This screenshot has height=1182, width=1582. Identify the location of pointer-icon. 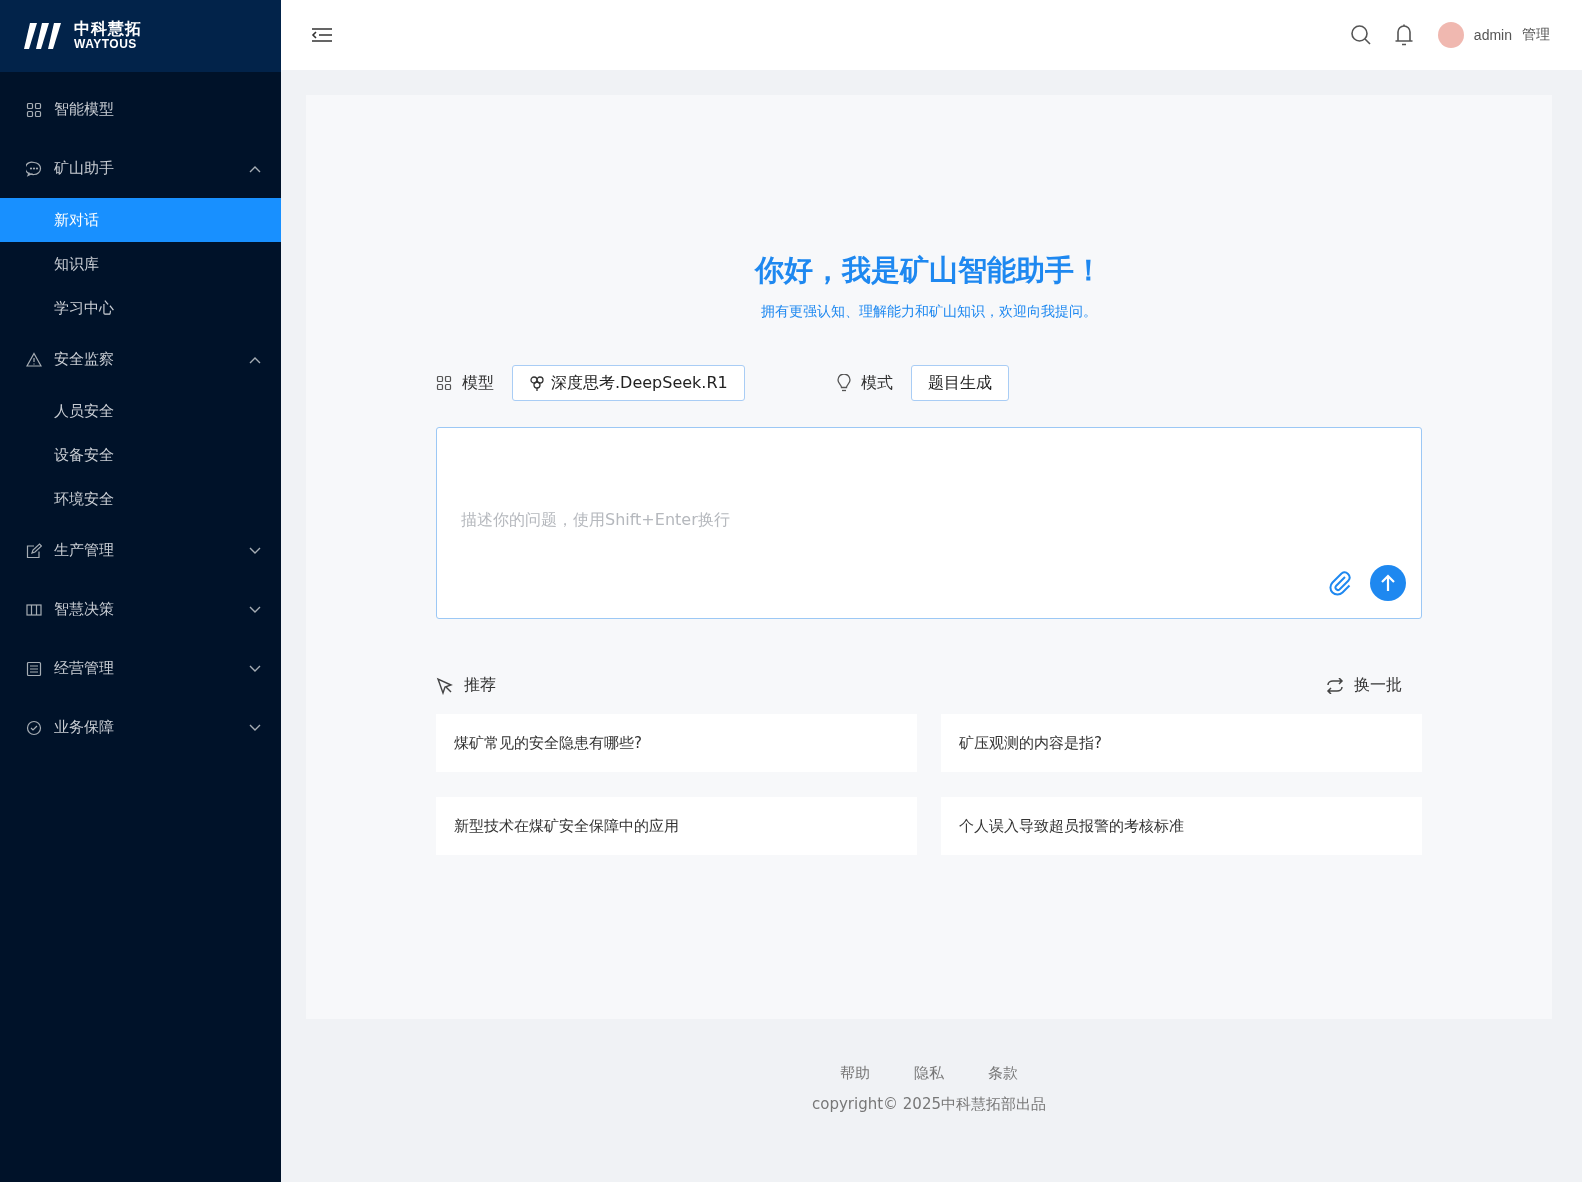
(445, 685).